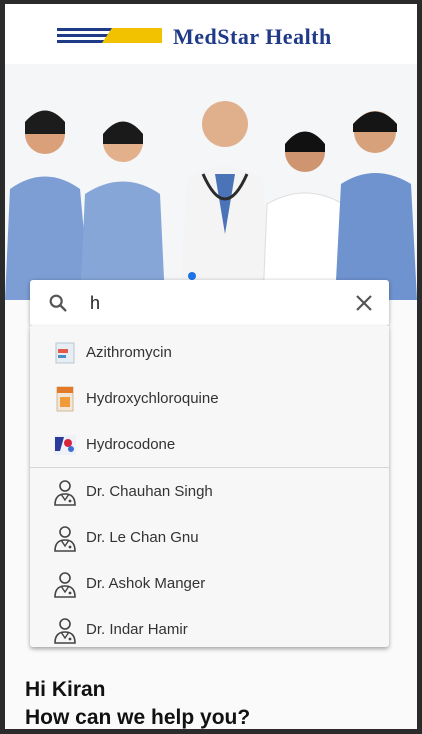 Image resolution: width=422 pixels, height=734 pixels. Describe the element at coordinates (209, 467) in the screenshot. I see `suggestions-divider` at that location.